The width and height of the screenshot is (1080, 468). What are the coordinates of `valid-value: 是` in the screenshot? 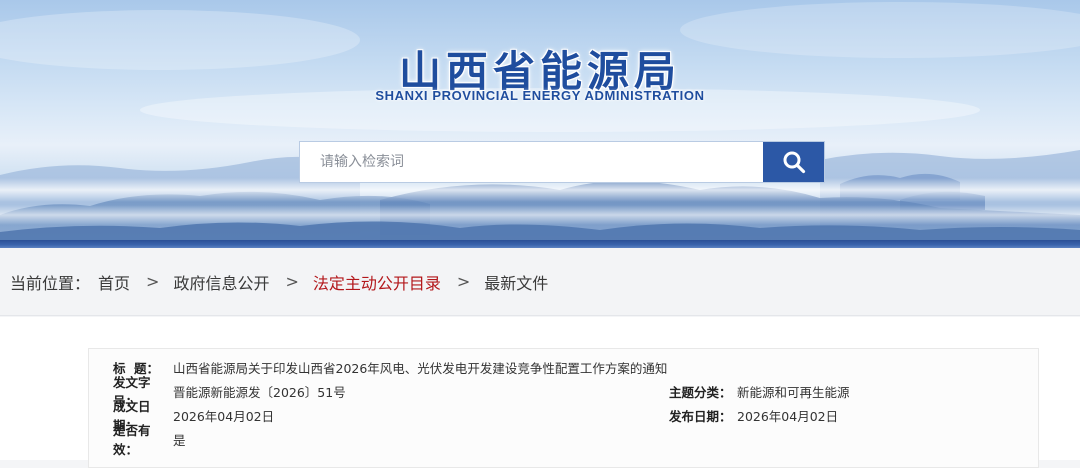 It's located at (179, 440).